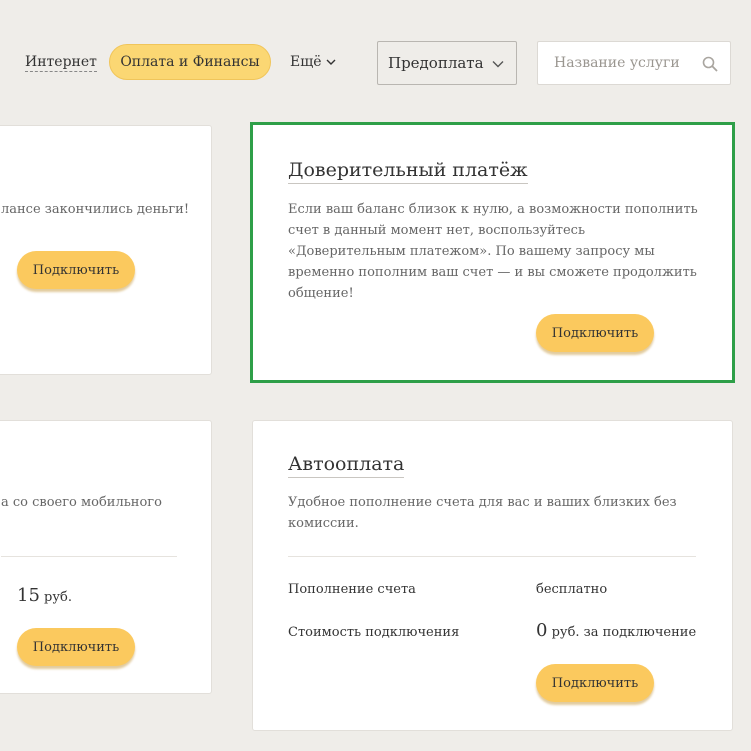 The image size is (751, 751). What do you see at coordinates (572, 589) in the screenshot?
I see `row-value: бесплатно` at bounding box center [572, 589].